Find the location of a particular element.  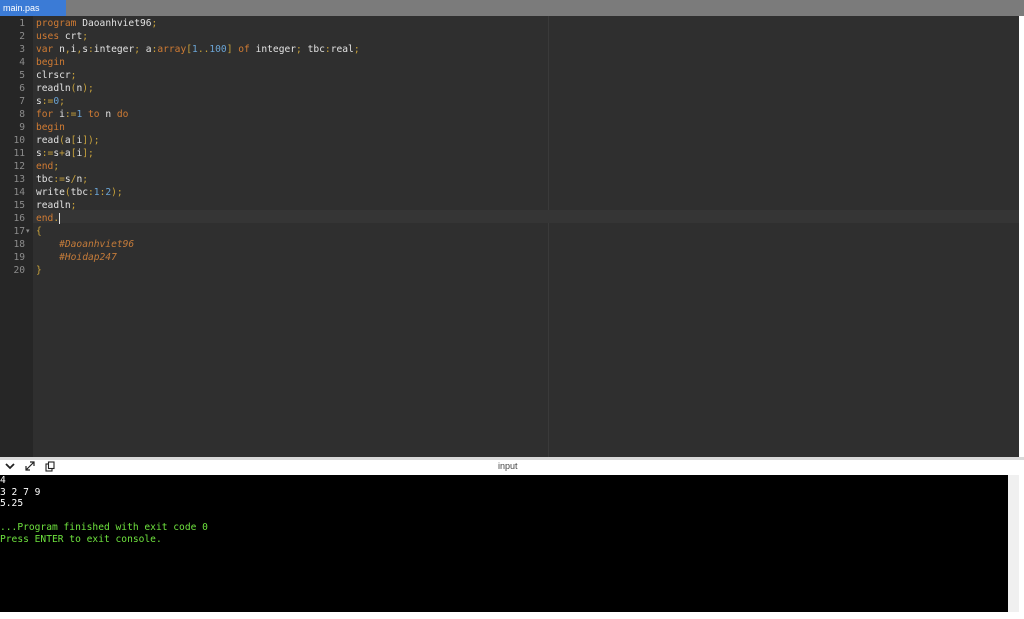

code-token: .. is located at coordinates (203, 49).